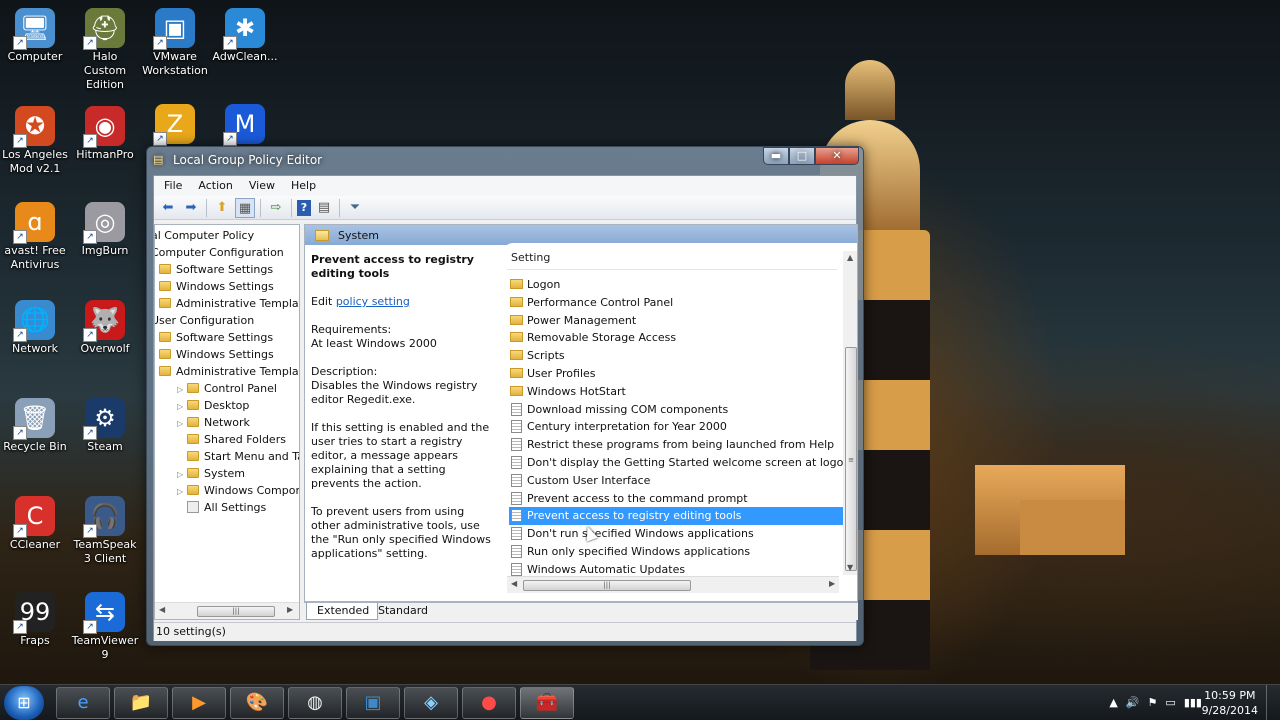  I want to click on desktop-icon: ɑavast! Free Antivirus, so click(35, 237).